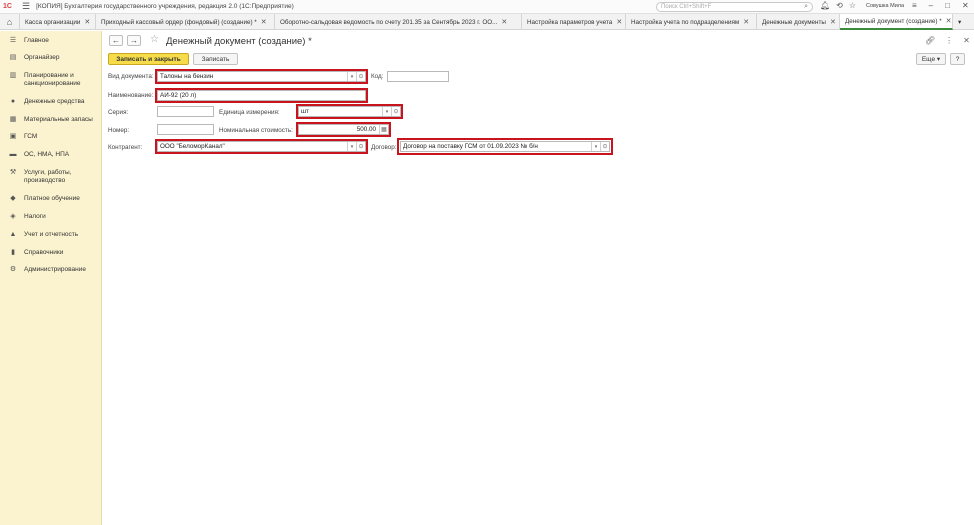 Image resolution: width=974 pixels, height=525 pixels. I want to click on global-search-input: Поиск Ctrl+Shift+F ⌕, so click(734, 7).